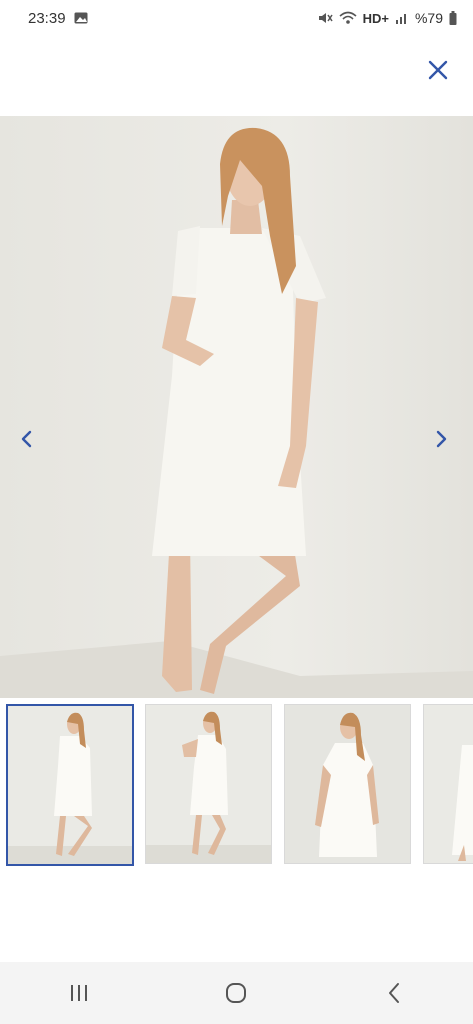 The image size is (473, 1024). I want to click on system-navigation-bar, so click(236, 993).